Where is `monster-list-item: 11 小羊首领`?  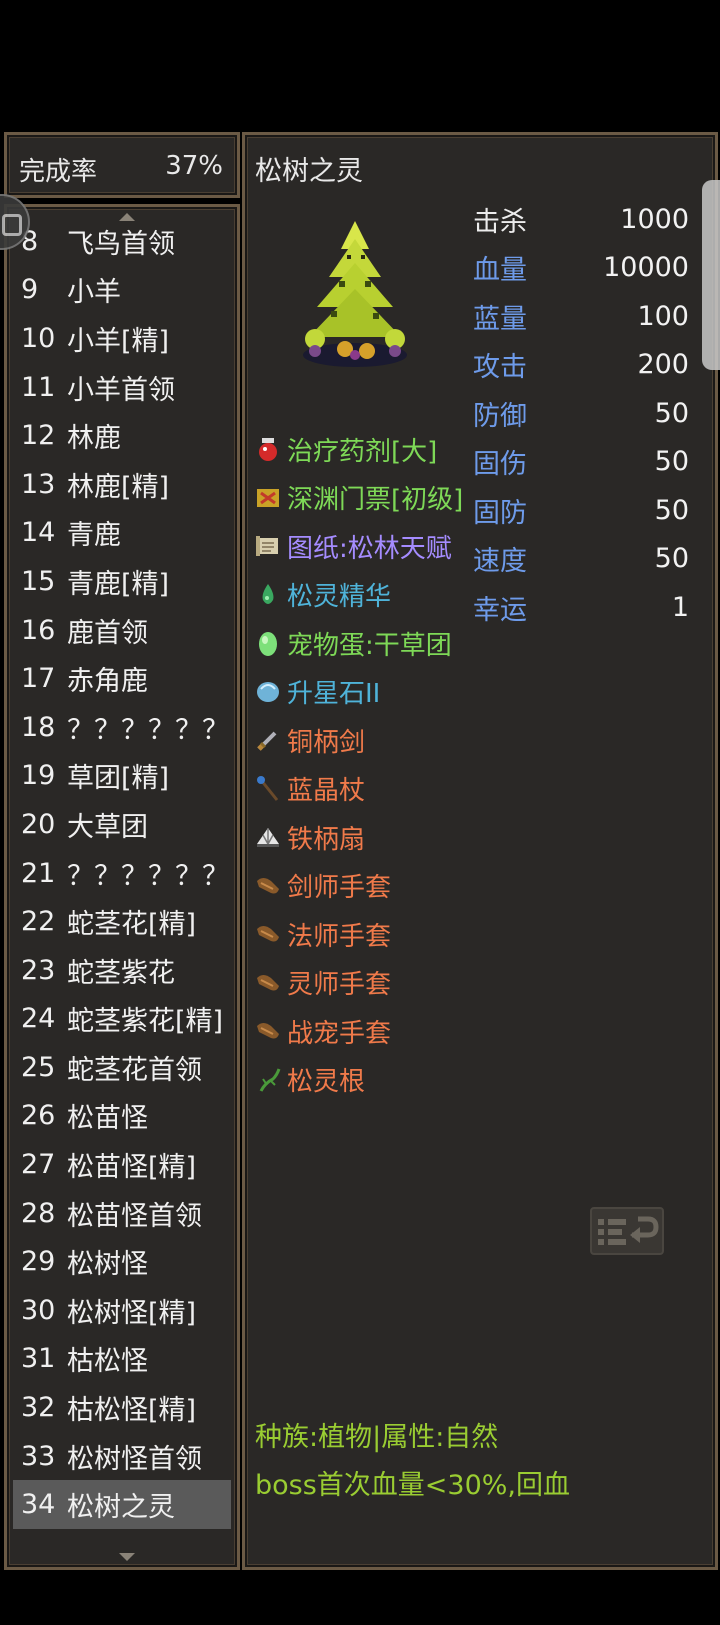
monster-list-item: 11 小羊首领 is located at coordinates (122, 387).